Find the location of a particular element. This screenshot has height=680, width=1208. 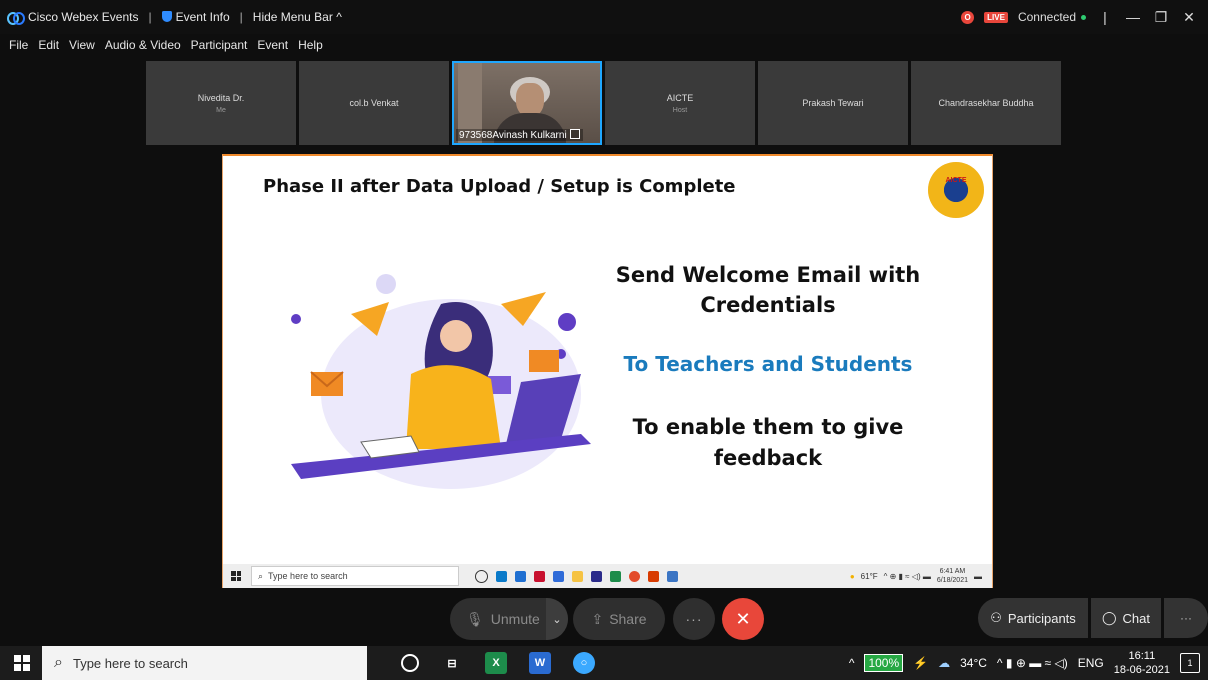

more-options-button: ··· is located at coordinates (694, 619).